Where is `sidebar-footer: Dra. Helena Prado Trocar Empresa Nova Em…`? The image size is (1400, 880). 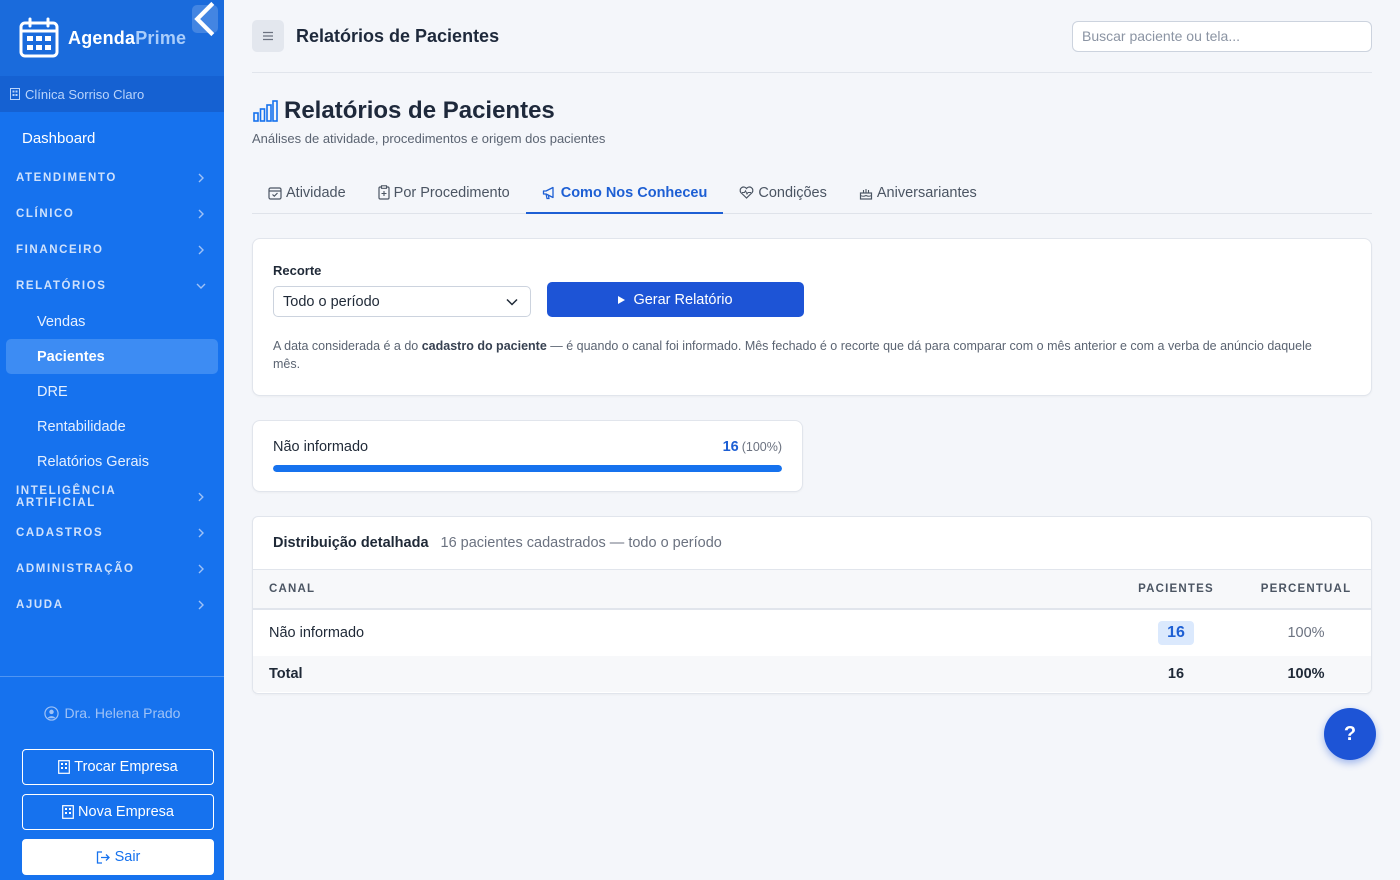
sidebar-footer: Dra. Helena Prado Trocar Empresa Nova Em… is located at coordinates (112, 778).